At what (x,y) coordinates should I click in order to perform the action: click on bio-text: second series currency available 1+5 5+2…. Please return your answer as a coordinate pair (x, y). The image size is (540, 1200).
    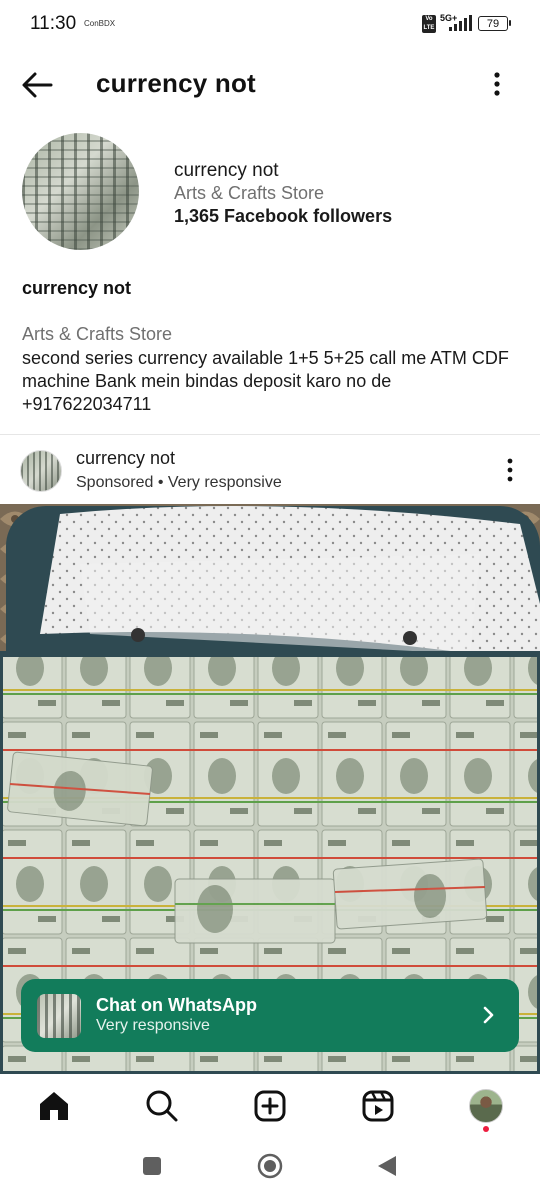
    Looking at the image, I should click on (265, 381).